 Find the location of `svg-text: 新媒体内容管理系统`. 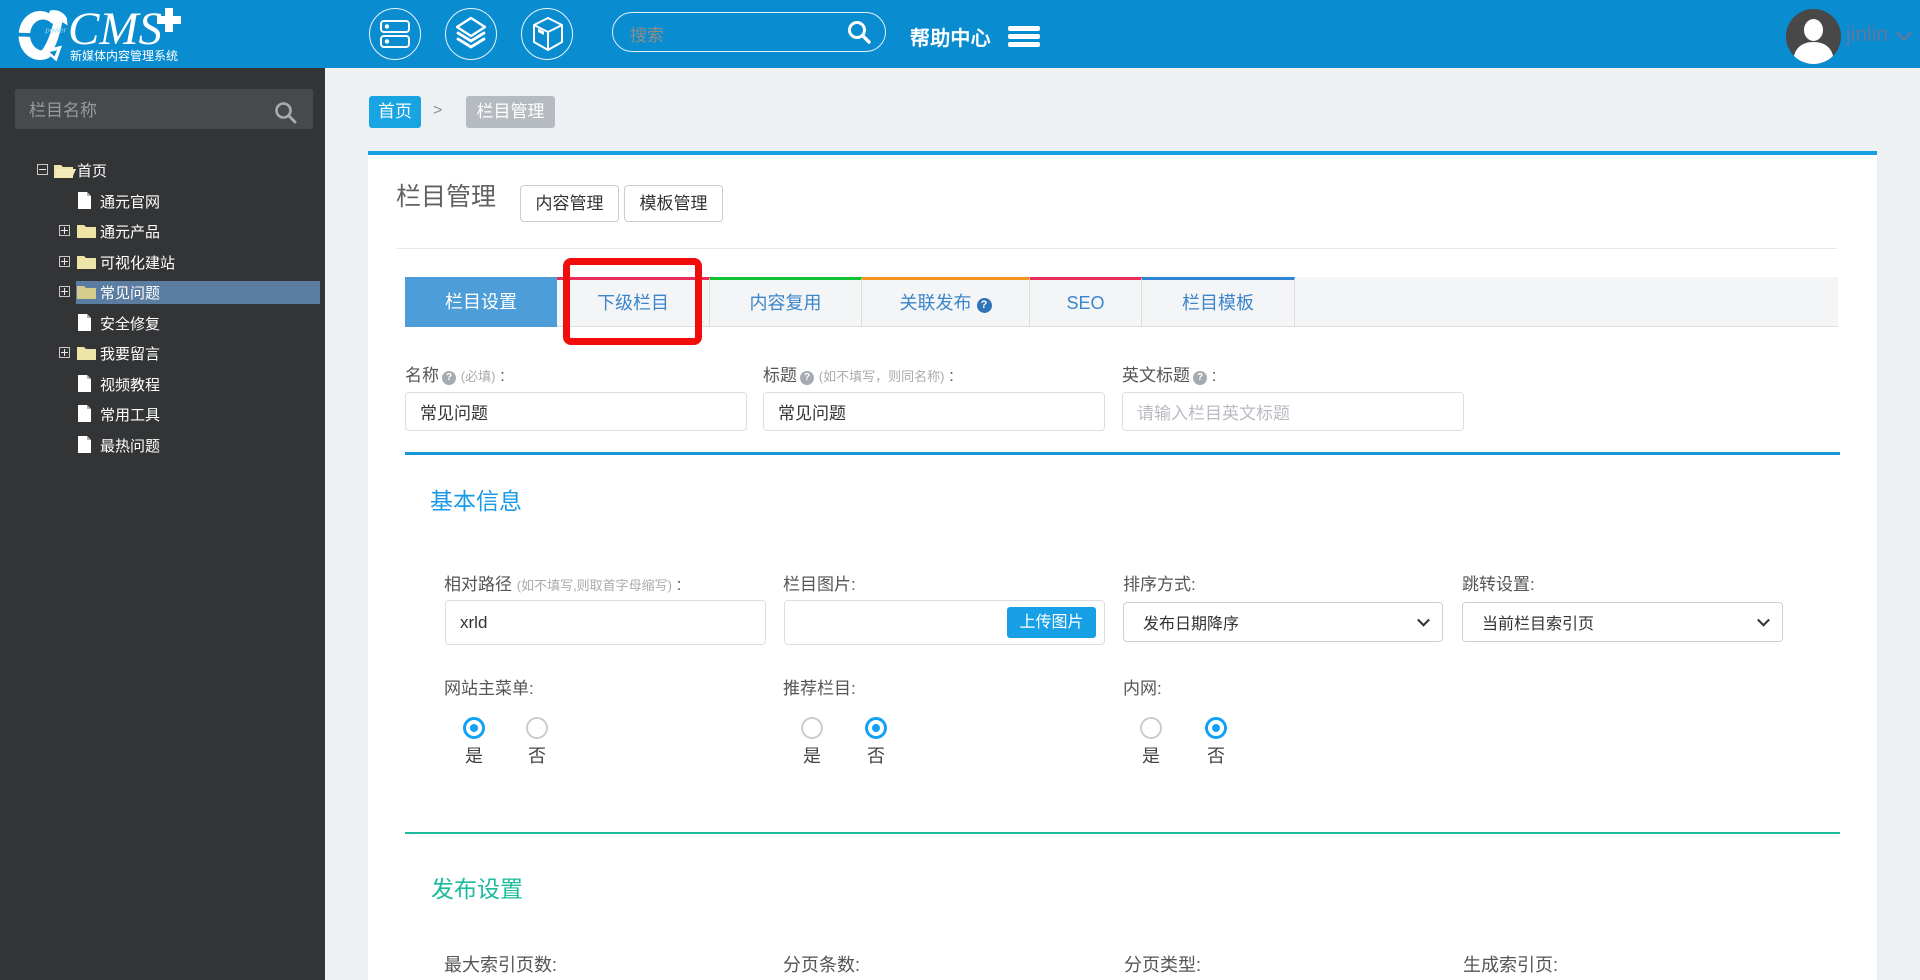

svg-text: 新媒体内容管理系统 is located at coordinates (124, 55).